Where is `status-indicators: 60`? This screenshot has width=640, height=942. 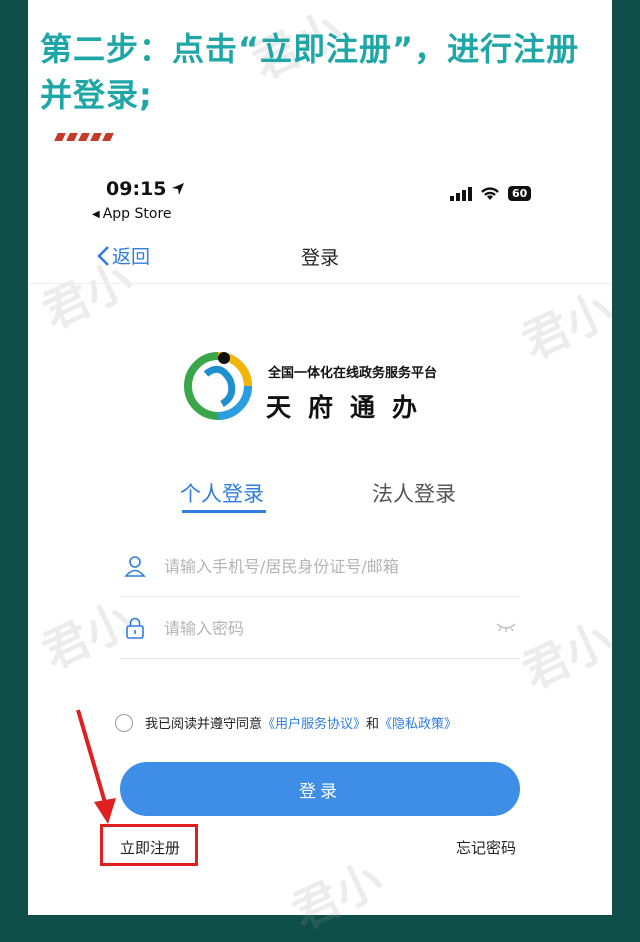
status-indicators: 60 is located at coordinates (491, 193).